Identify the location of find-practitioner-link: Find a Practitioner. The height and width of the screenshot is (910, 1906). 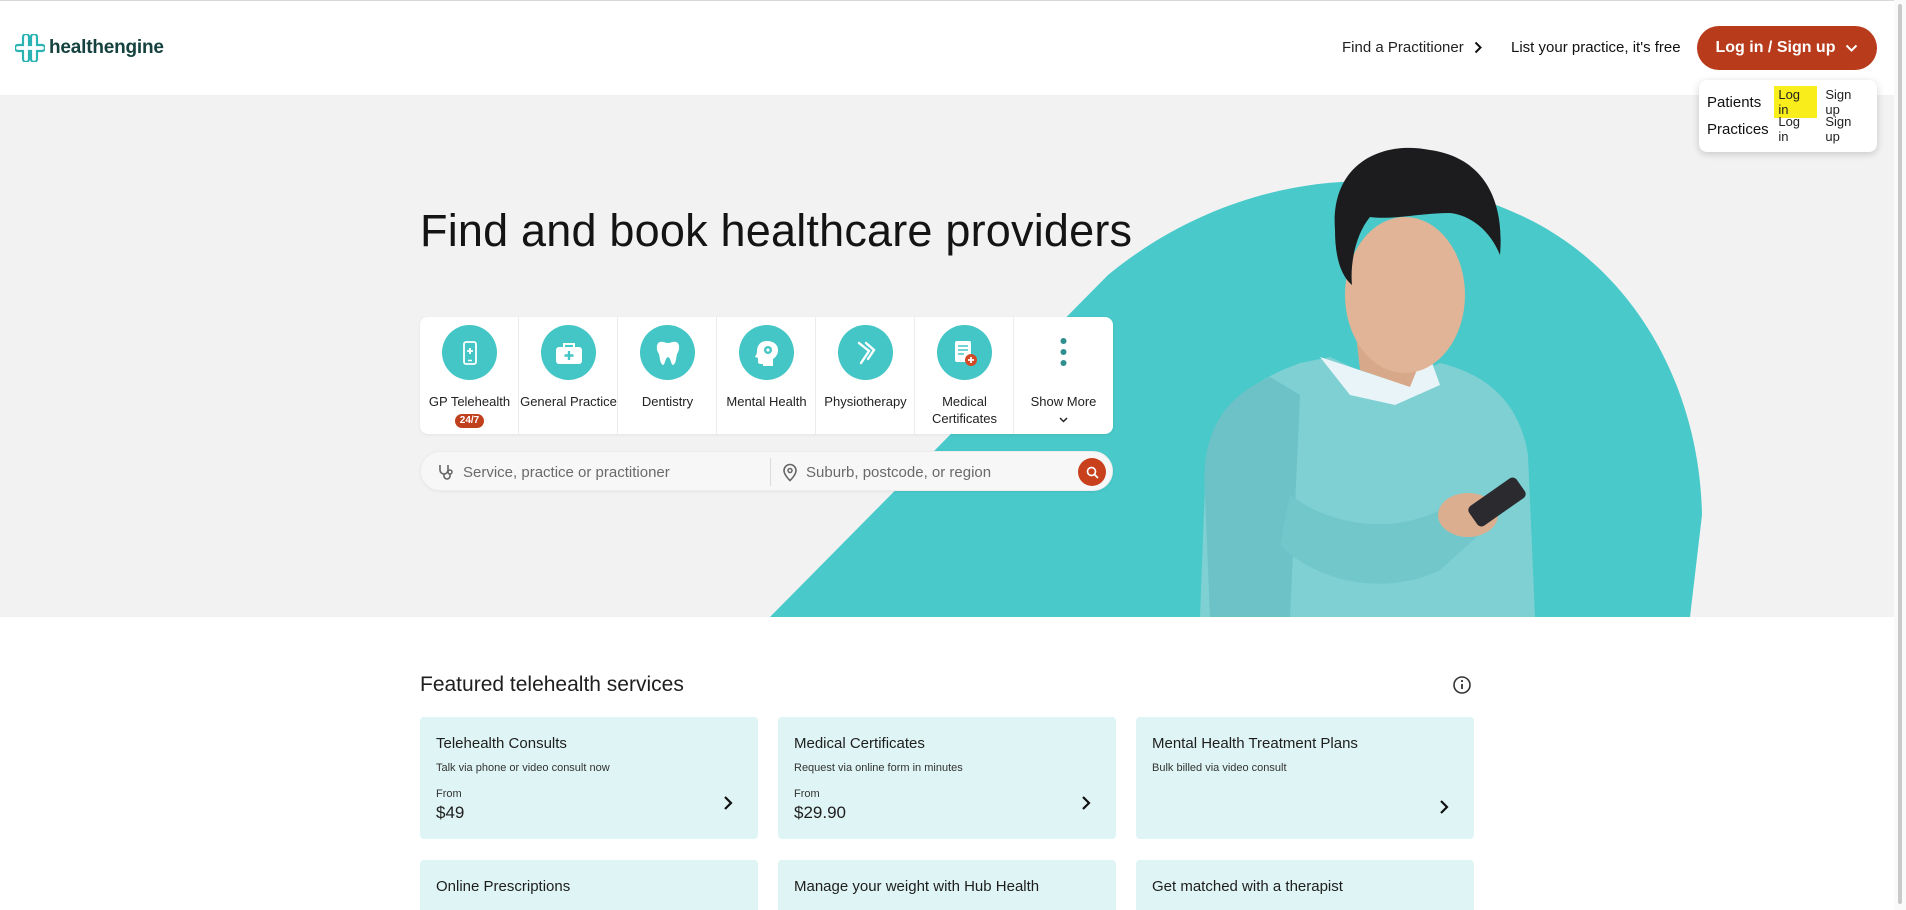
(1412, 47).